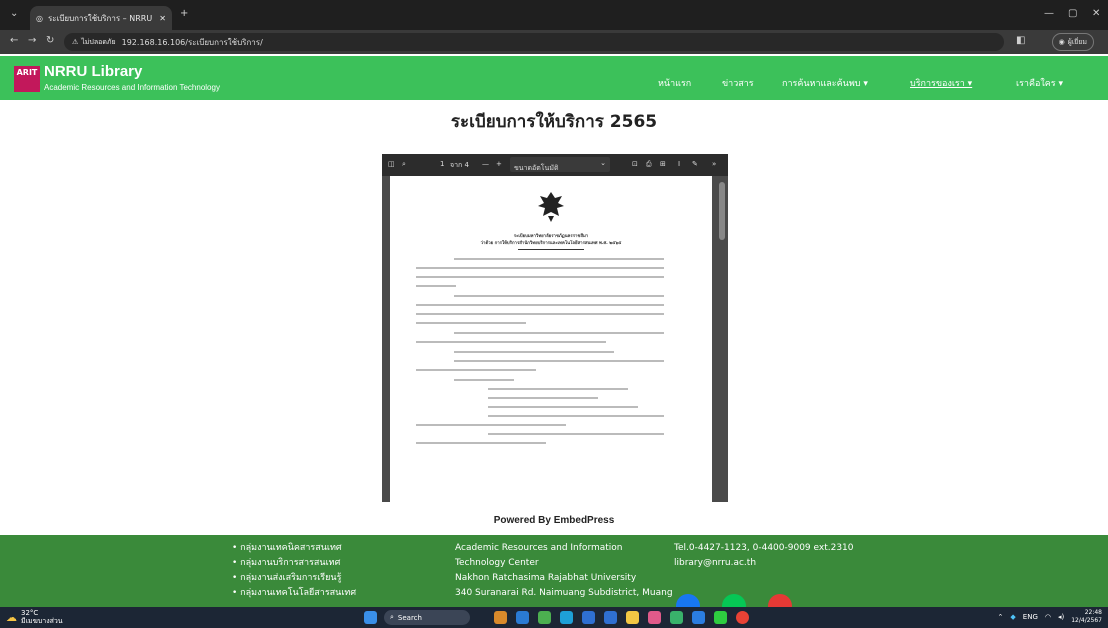  I want to click on doc-body-text-lines, so click(540, 351).